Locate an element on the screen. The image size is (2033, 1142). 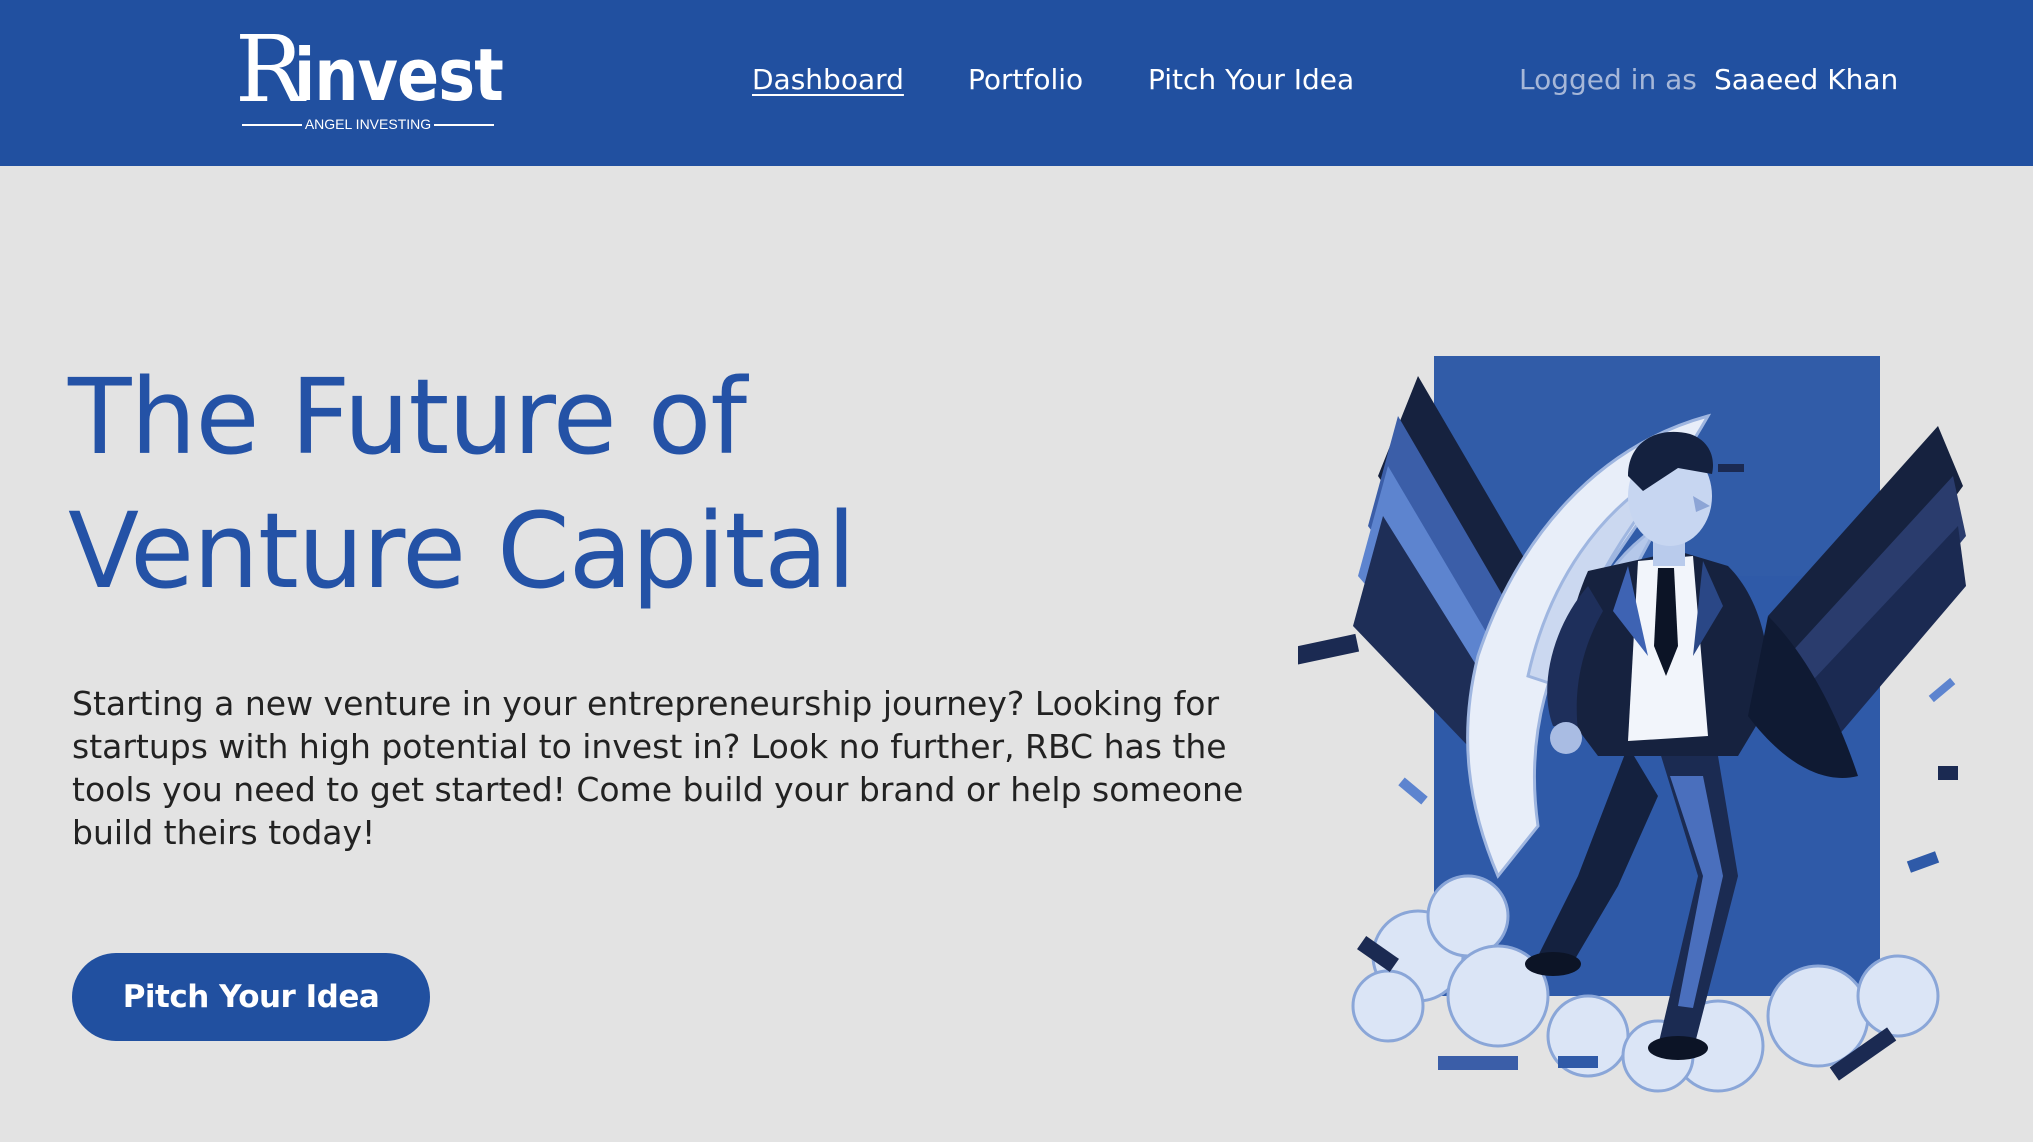
nav-link-dashboard: Dashboard is located at coordinates (828, 80).